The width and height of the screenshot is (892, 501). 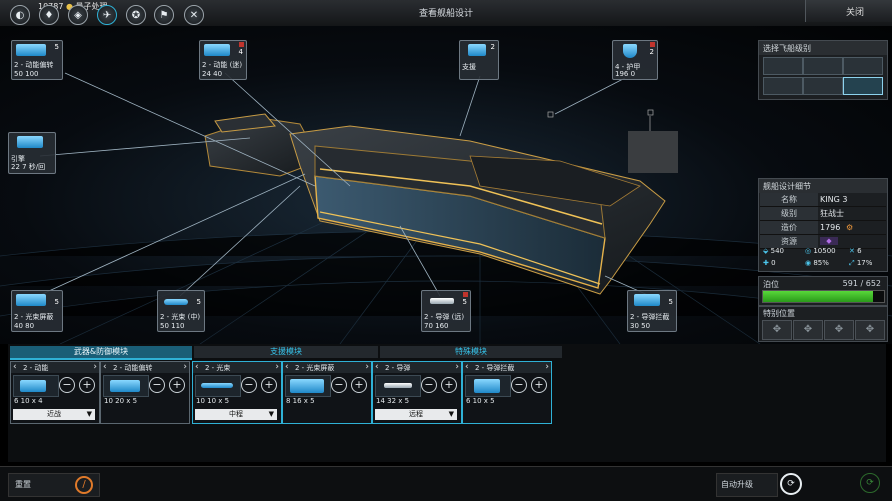 What do you see at coordinates (237, 367) in the screenshot?
I see `slot-header: ‹ 2 - 光束 ›` at bounding box center [237, 367].